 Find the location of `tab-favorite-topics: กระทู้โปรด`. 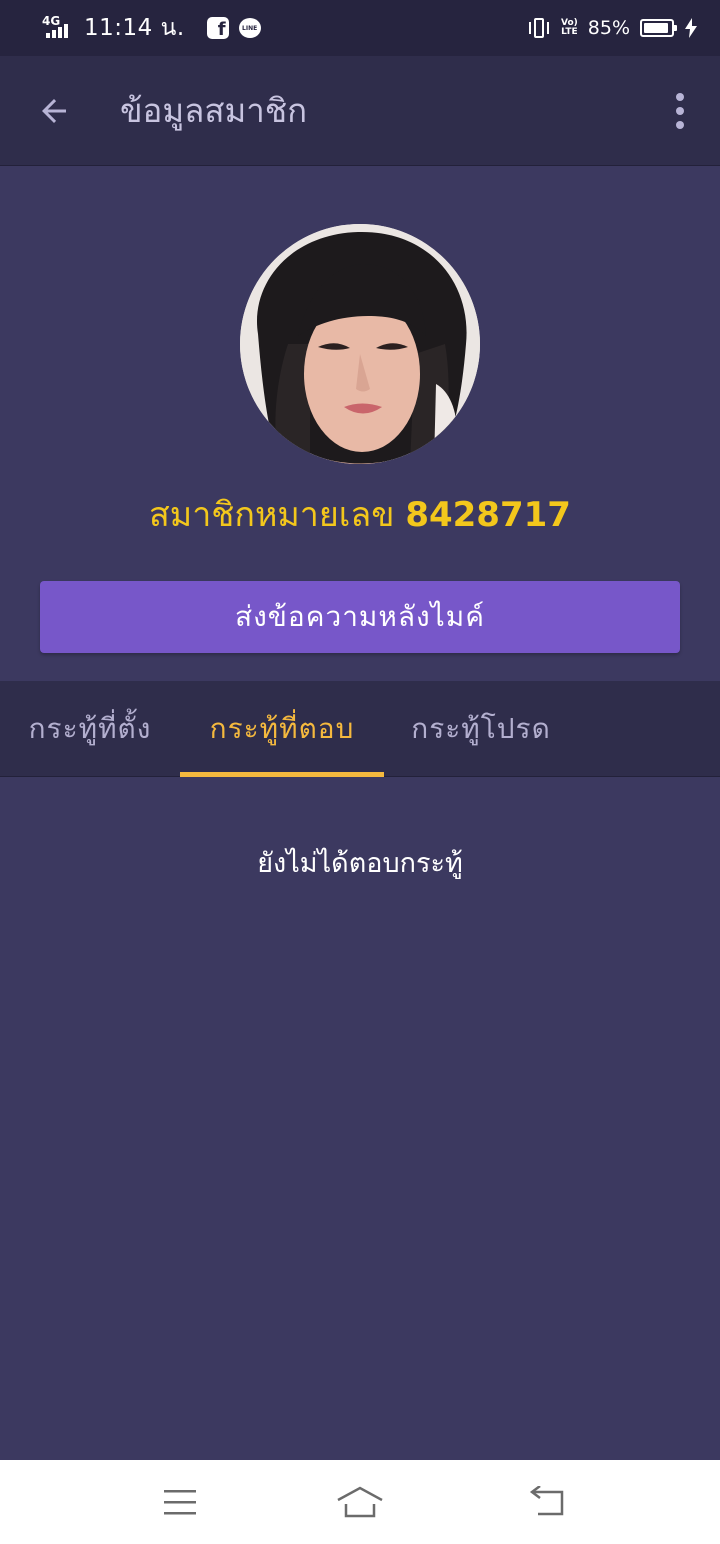

tab-favorite-topics: กระทู้โปรด is located at coordinates (481, 729).